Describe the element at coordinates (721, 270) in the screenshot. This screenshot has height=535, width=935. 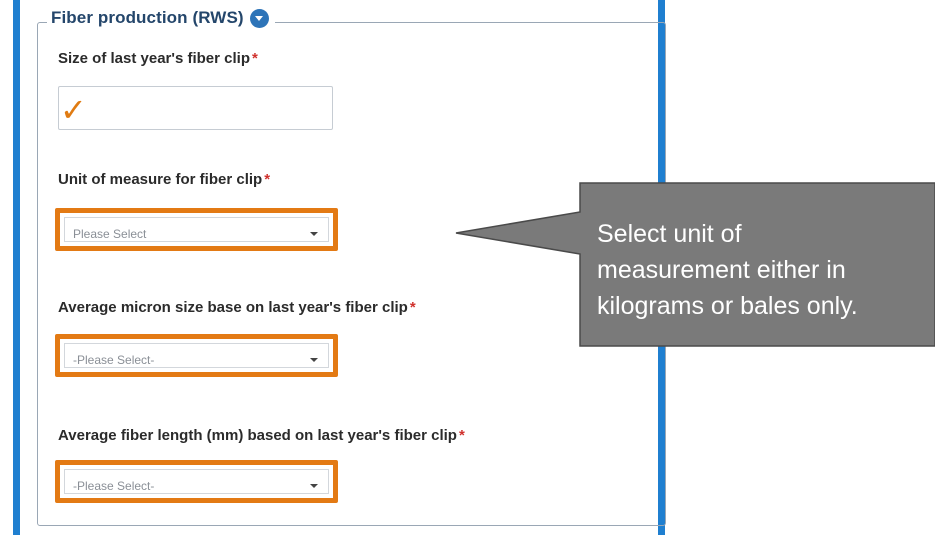
I see `callout-line-2: measurement either in` at that location.